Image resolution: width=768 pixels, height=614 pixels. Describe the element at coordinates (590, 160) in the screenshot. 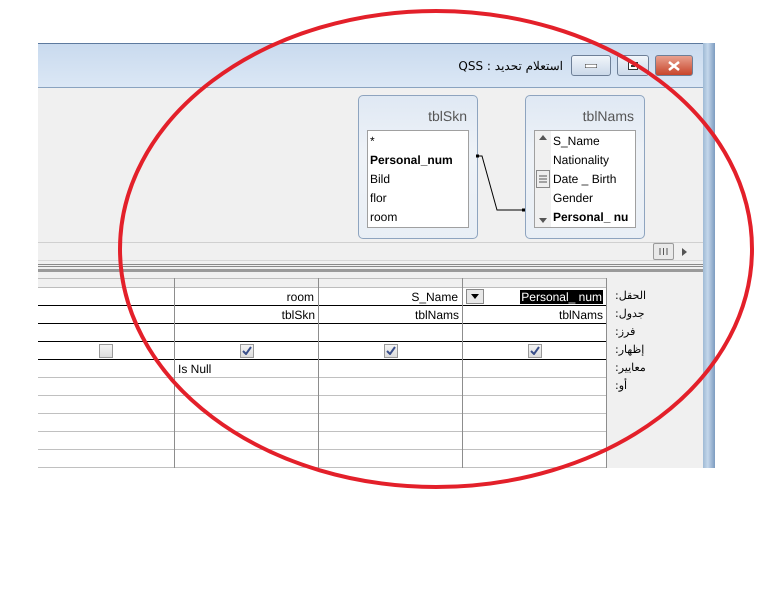

I see `field-item: Nationality` at that location.